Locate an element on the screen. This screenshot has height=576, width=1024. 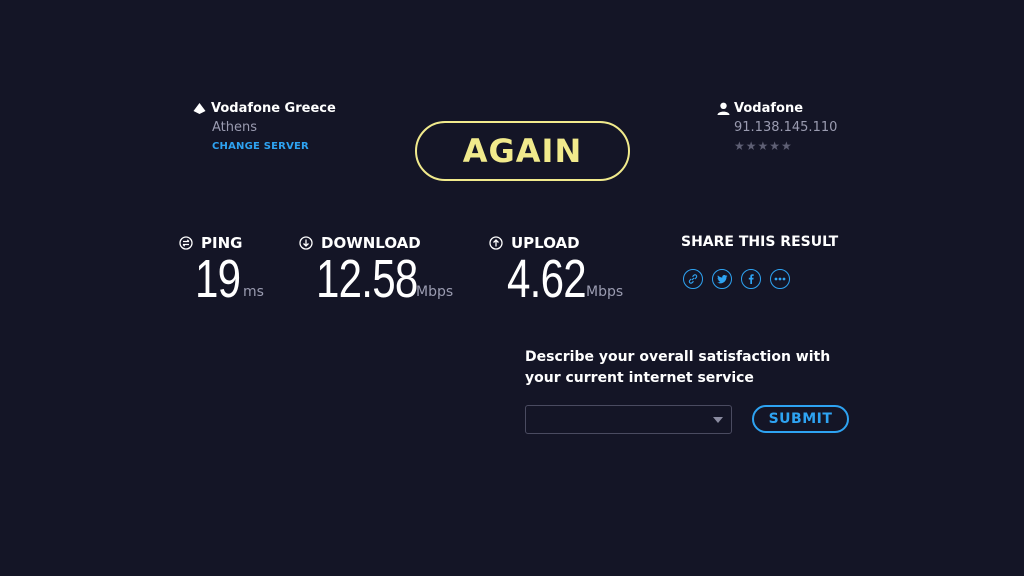
change-server-link: CHANGE SERVER is located at coordinates (274, 146).